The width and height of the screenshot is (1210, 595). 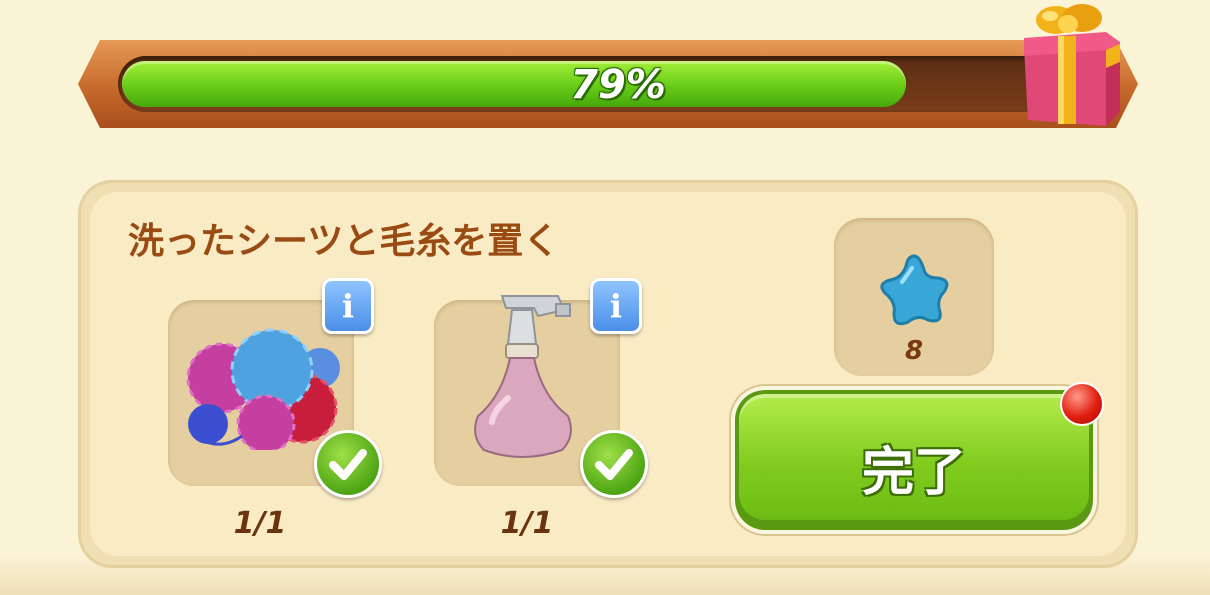 I want to click on item-count-spray-bottle: 1/1, so click(x=527, y=523).